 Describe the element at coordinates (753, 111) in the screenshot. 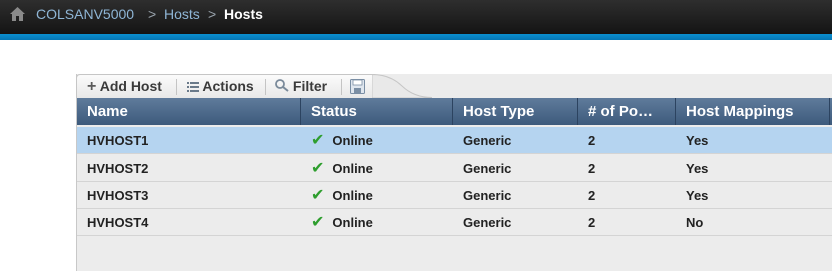

I see `column-header-host-mappings: Host Mappings` at that location.